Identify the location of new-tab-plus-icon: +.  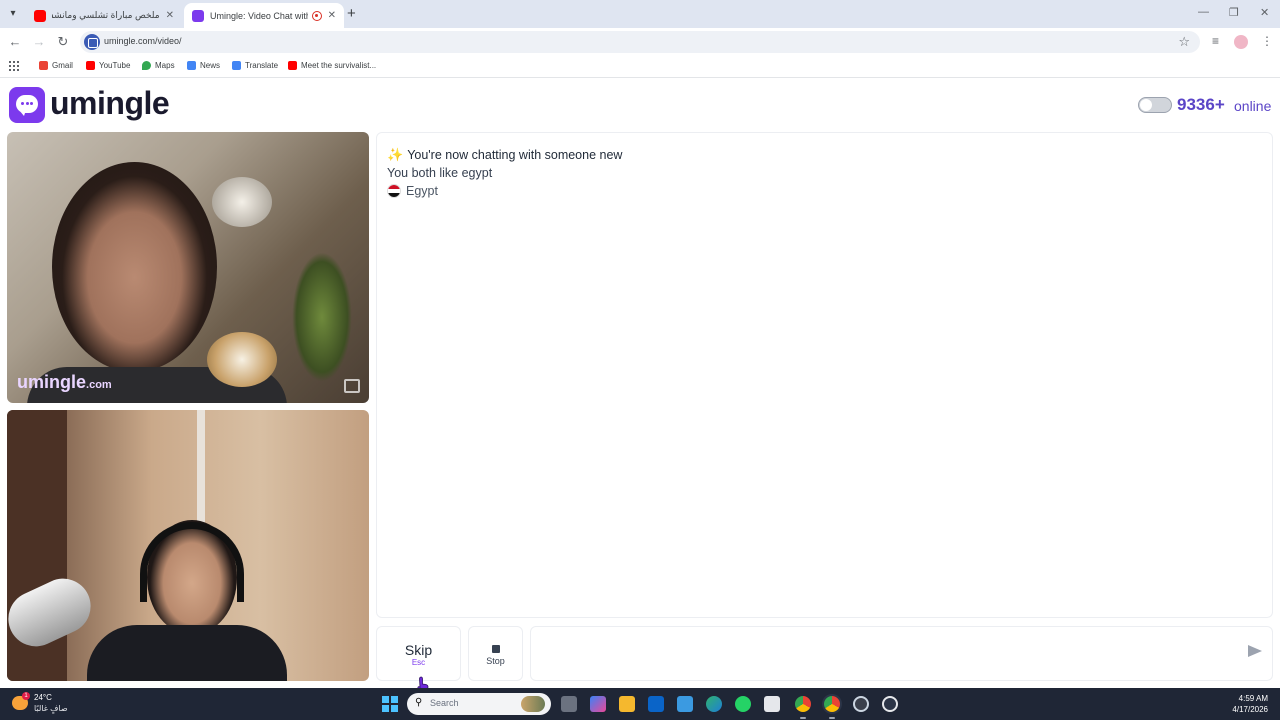
(351, 13).